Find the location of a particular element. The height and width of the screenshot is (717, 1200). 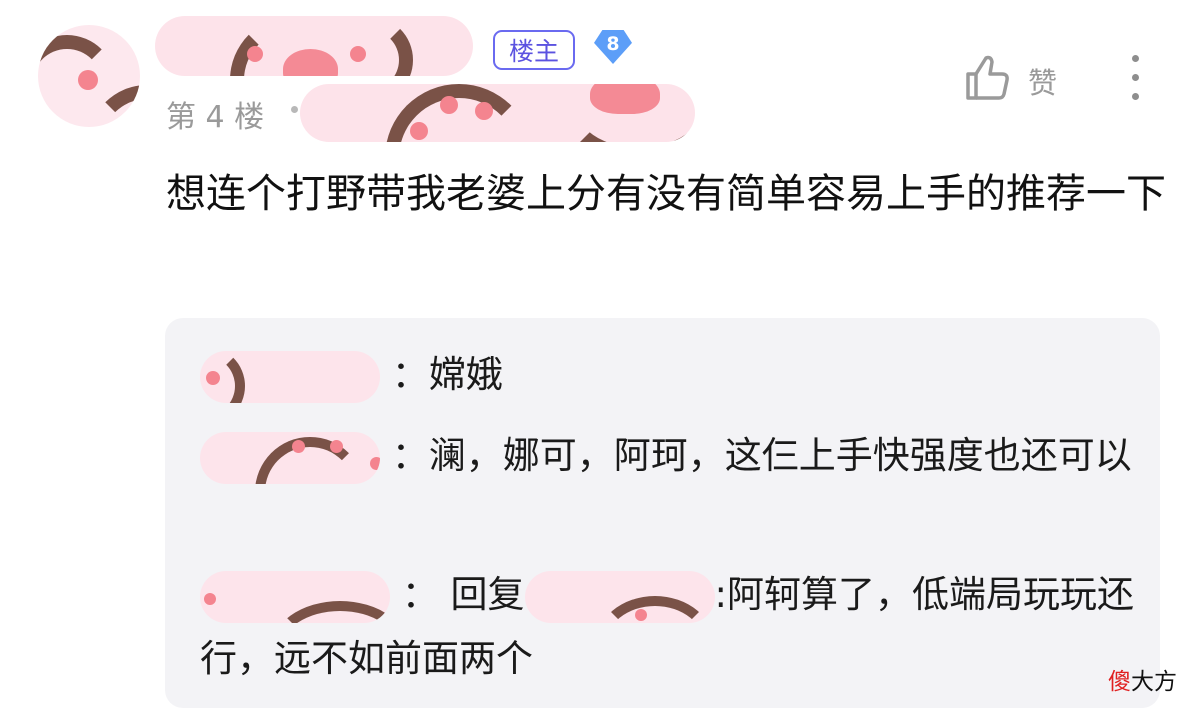

post-meta-mask is located at coordinates (497, 113).